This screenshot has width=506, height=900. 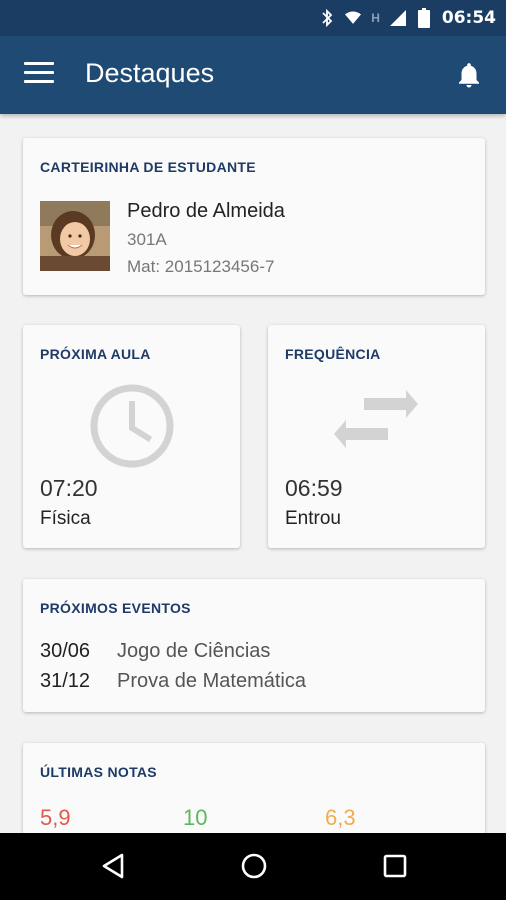 I want to click on event-date: 31/12, so click(x=65, y=681).